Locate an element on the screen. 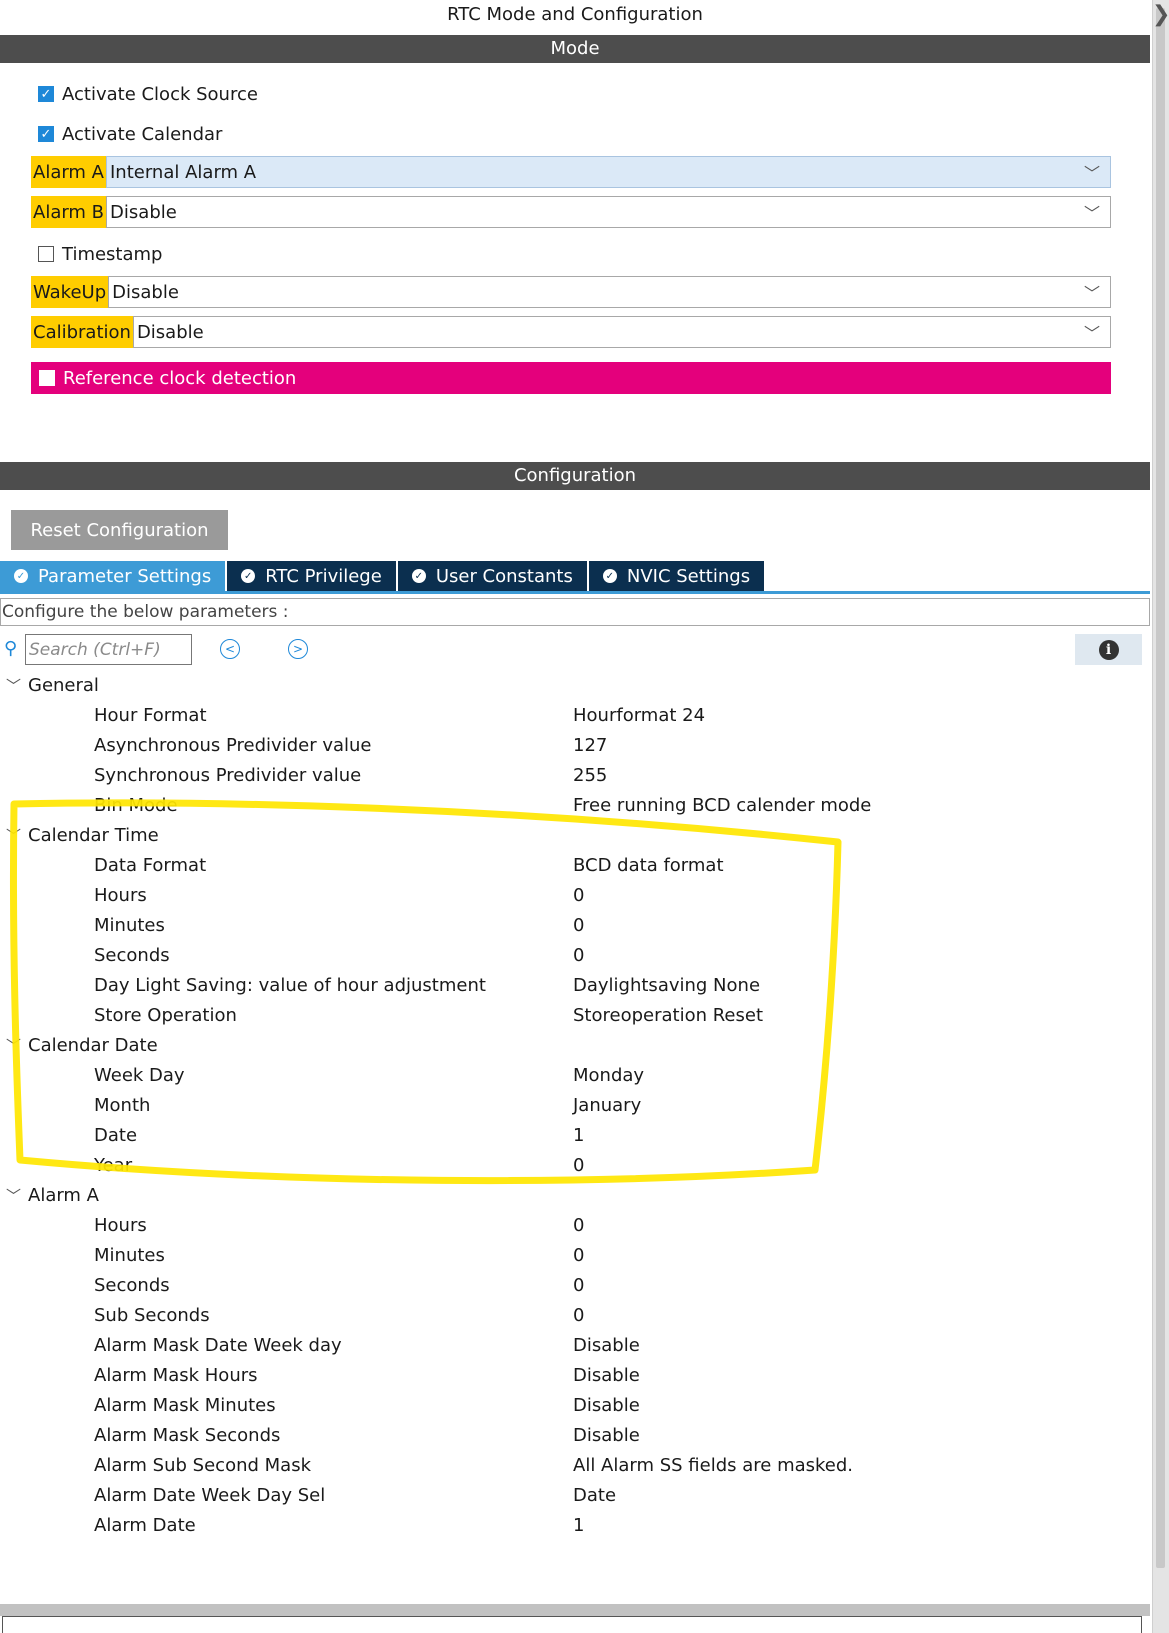 This screenshot has height=1633, width=1169. group-alarm-a: ﹀ Alarm A is located at coordinates (575, 1195).